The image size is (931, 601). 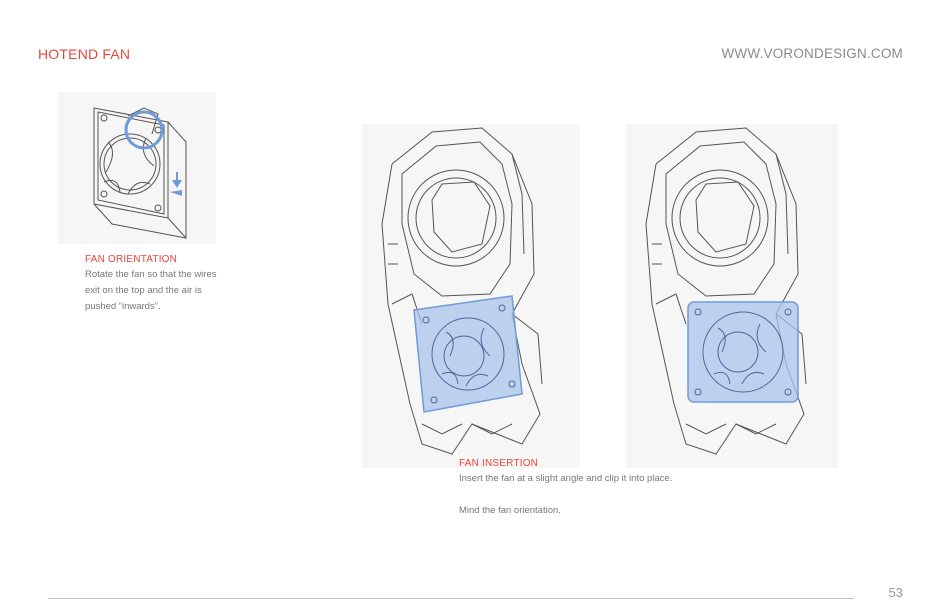 What do you see at coordinates (137, 168) in the screenshot?
I see `fan-orientation-illustration` at bounding box center [137, 168].